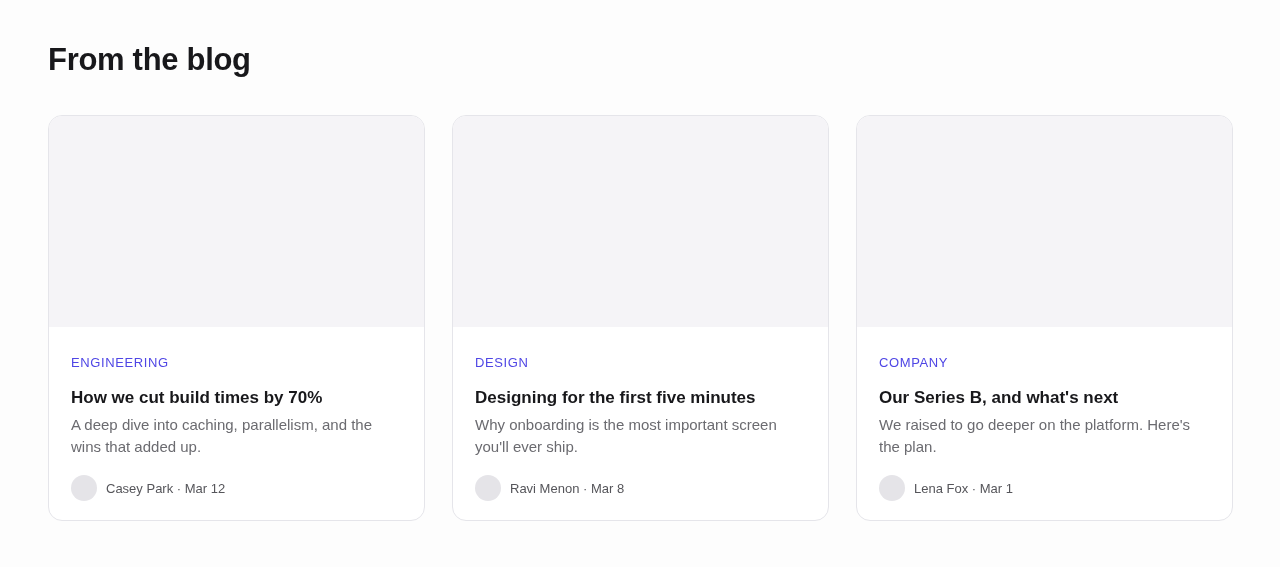 This screenshot has width=1280, height=567. Describe the element at coordinates (1035, 436) in the screenshot. I see `post-excerpt: We raised to go deeper on the platform. Here's the plan.` at that location.